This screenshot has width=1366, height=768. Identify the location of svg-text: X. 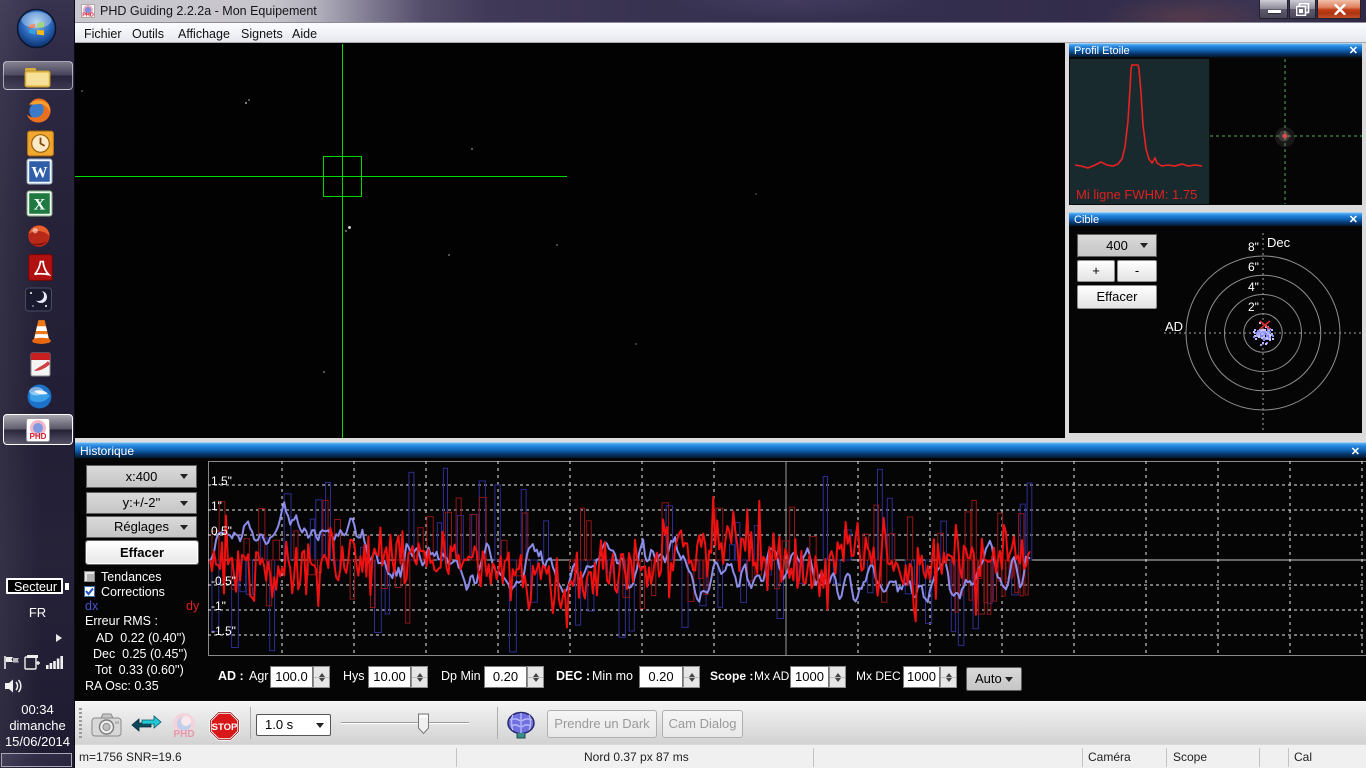
(40, 204).